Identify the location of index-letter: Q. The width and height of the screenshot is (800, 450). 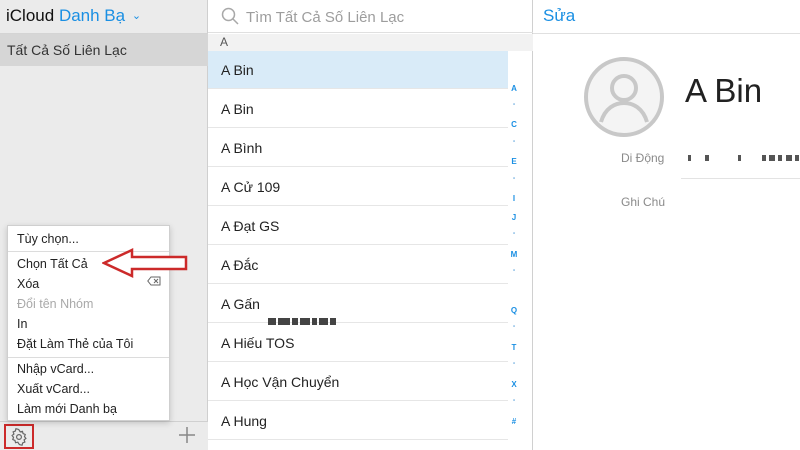
(514, 310).